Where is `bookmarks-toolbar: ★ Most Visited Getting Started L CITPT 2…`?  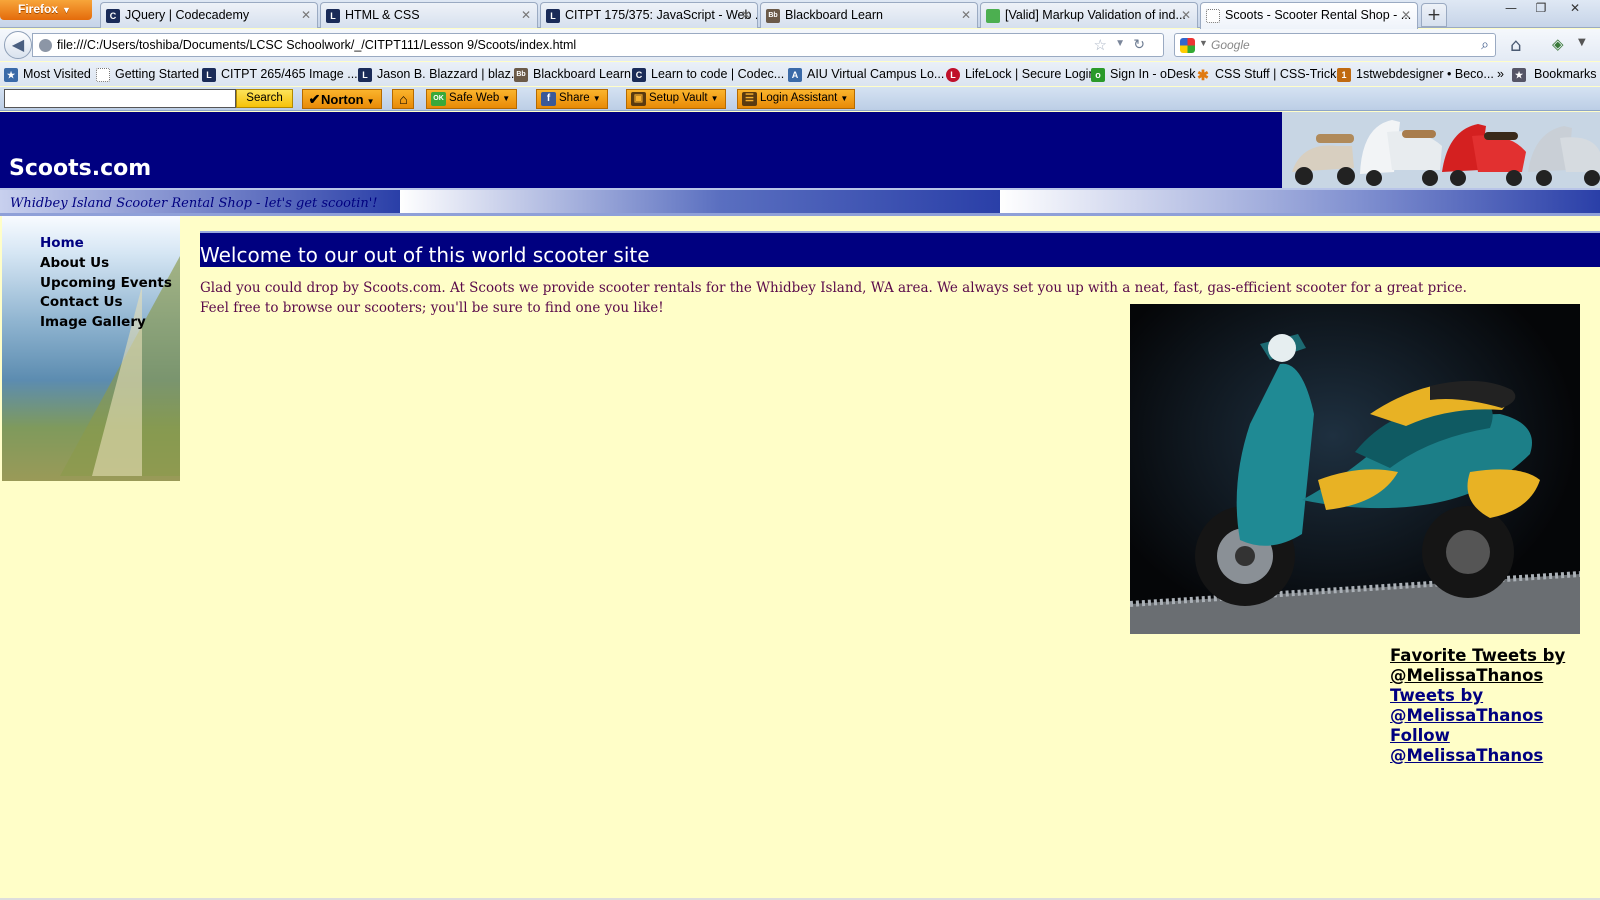 bookmarks-toolbar: ★ Most Visited Getting Started L CITPT 2… is located at coordinates (800, 74).